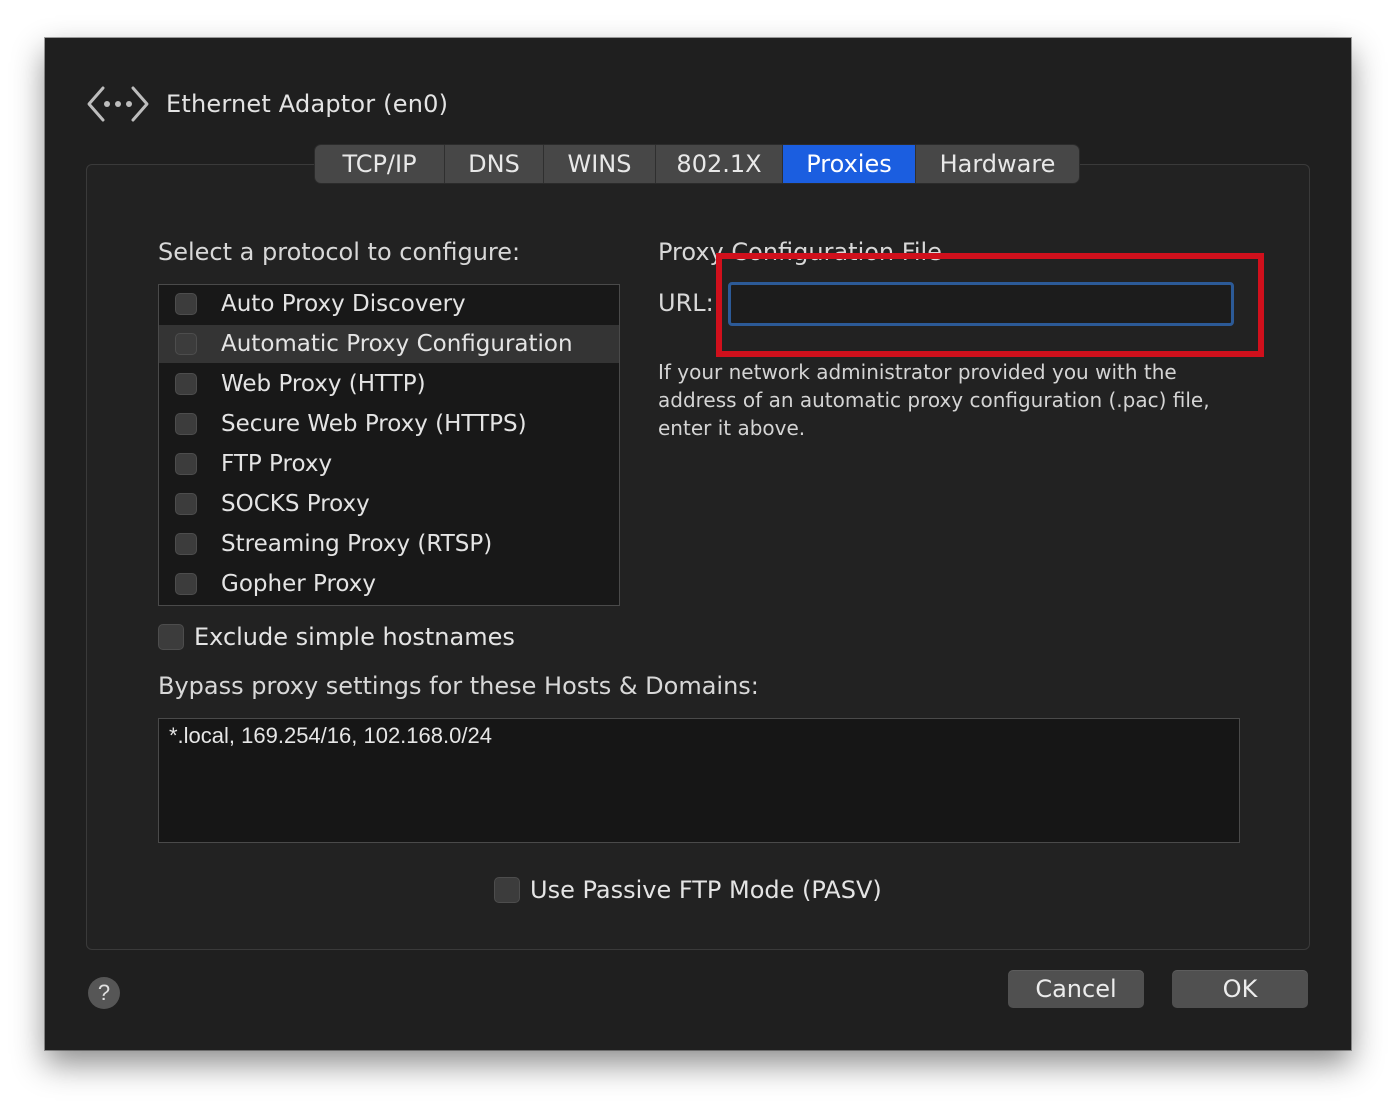  I want to click on passive-ftp-option: Use Passive FTP Mode (PASV), so click(688, 890).